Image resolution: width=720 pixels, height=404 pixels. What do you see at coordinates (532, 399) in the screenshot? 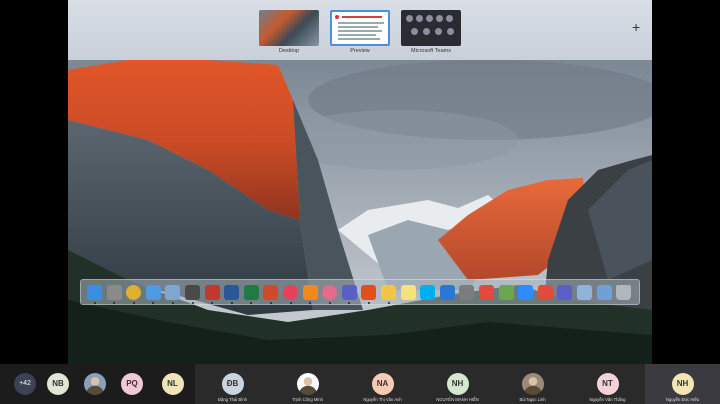
I see `participant-name: Bùi Ngọc Linh` at bounding box center [532, 399].